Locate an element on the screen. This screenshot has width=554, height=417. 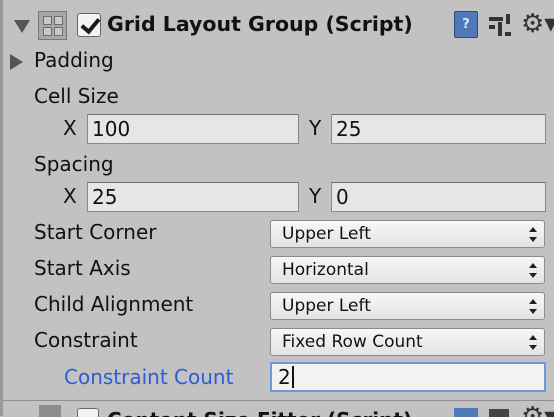
constraint-count-input: 2 is located at coordinates (408, 377).